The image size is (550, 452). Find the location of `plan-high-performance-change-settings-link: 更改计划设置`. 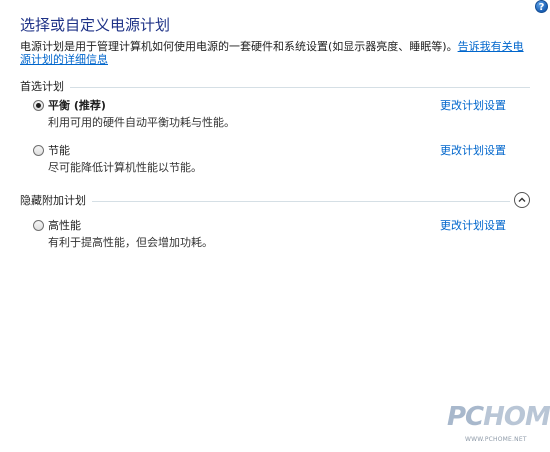

plan-high-performance-change-settings-link: 更改计划设置 is located at coordinates (473, 225).